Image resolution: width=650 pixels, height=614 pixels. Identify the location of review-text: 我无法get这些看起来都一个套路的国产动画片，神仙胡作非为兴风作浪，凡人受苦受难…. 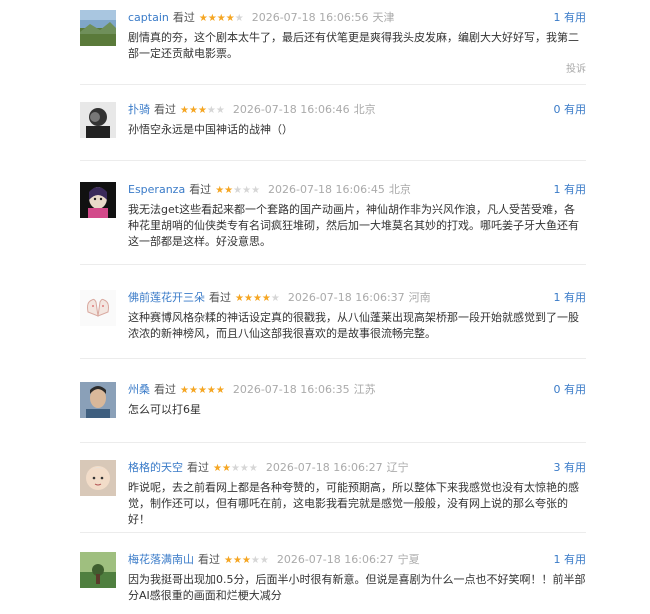
(353, 225).